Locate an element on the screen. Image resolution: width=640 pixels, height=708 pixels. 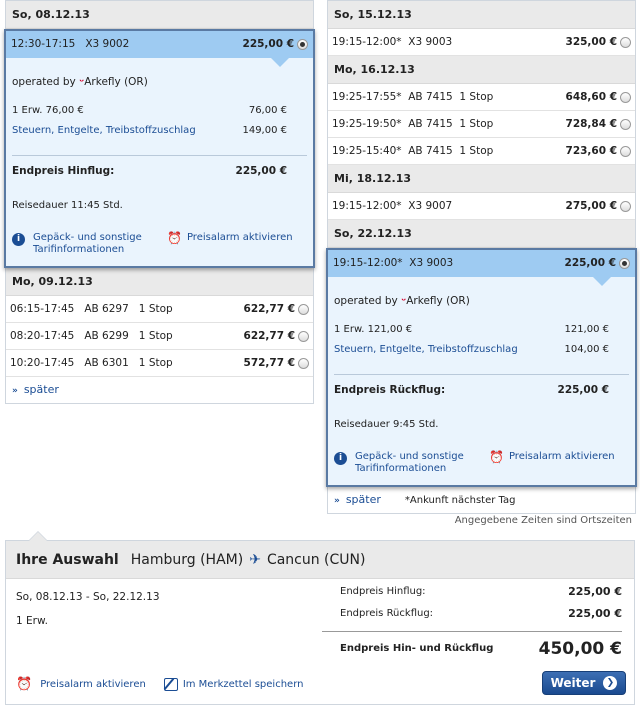
flight-row: 06:15-17:45 AB 6297 1 Stop 622,77 € is located at coordinates (159, 309).